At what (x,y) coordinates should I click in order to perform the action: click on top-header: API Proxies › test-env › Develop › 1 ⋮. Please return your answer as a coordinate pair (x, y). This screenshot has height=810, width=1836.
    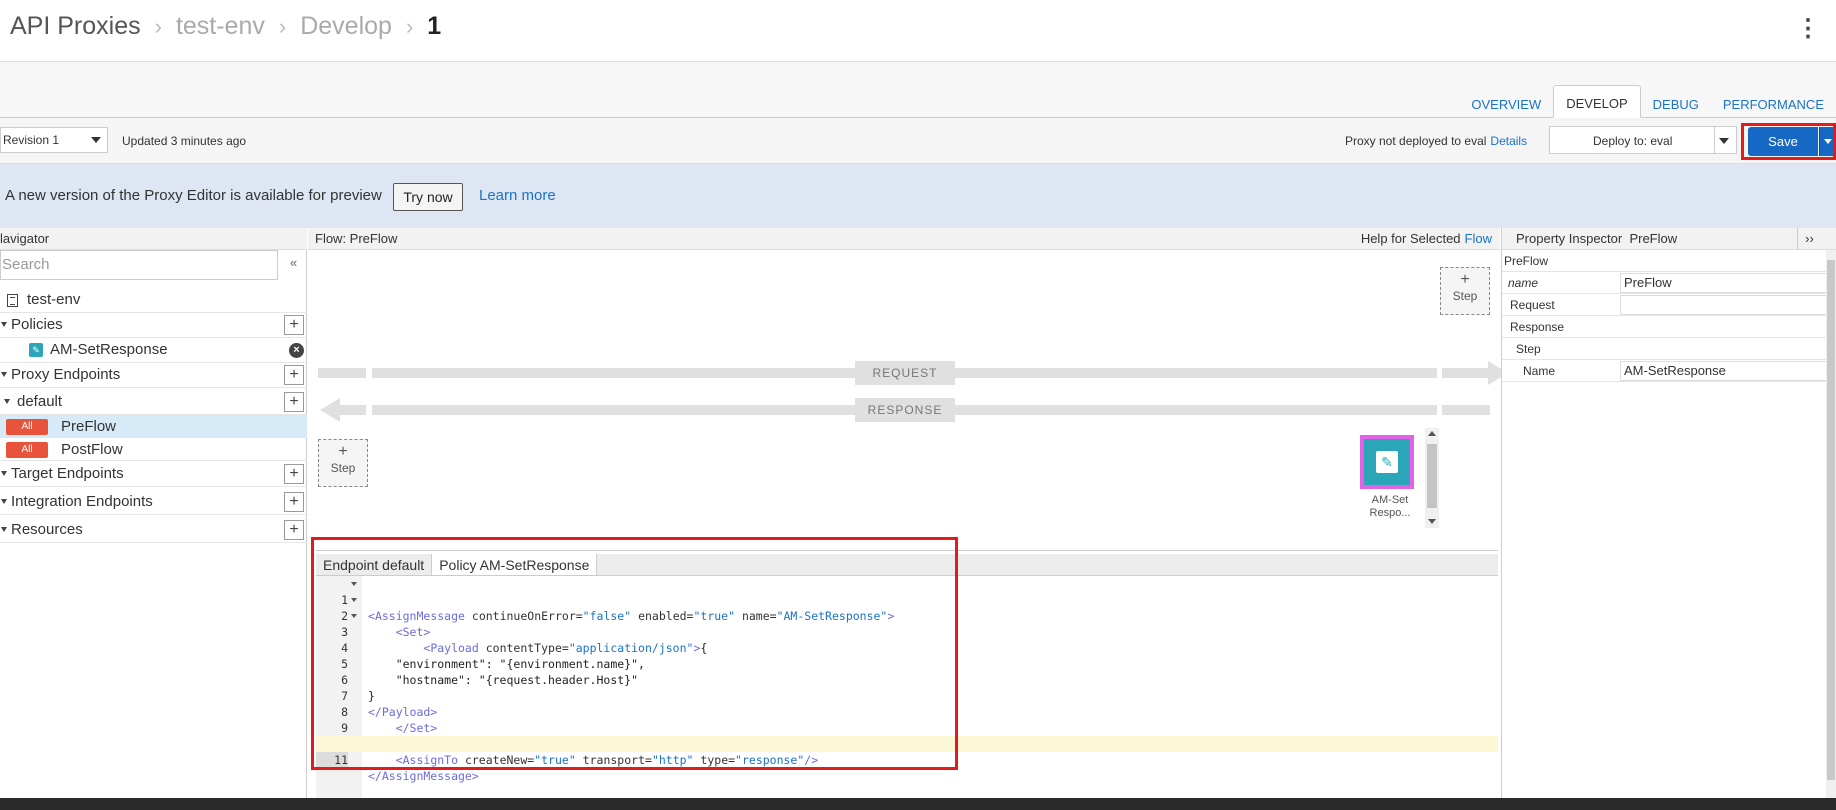
    Looking at the image, I should click on (918, 31).